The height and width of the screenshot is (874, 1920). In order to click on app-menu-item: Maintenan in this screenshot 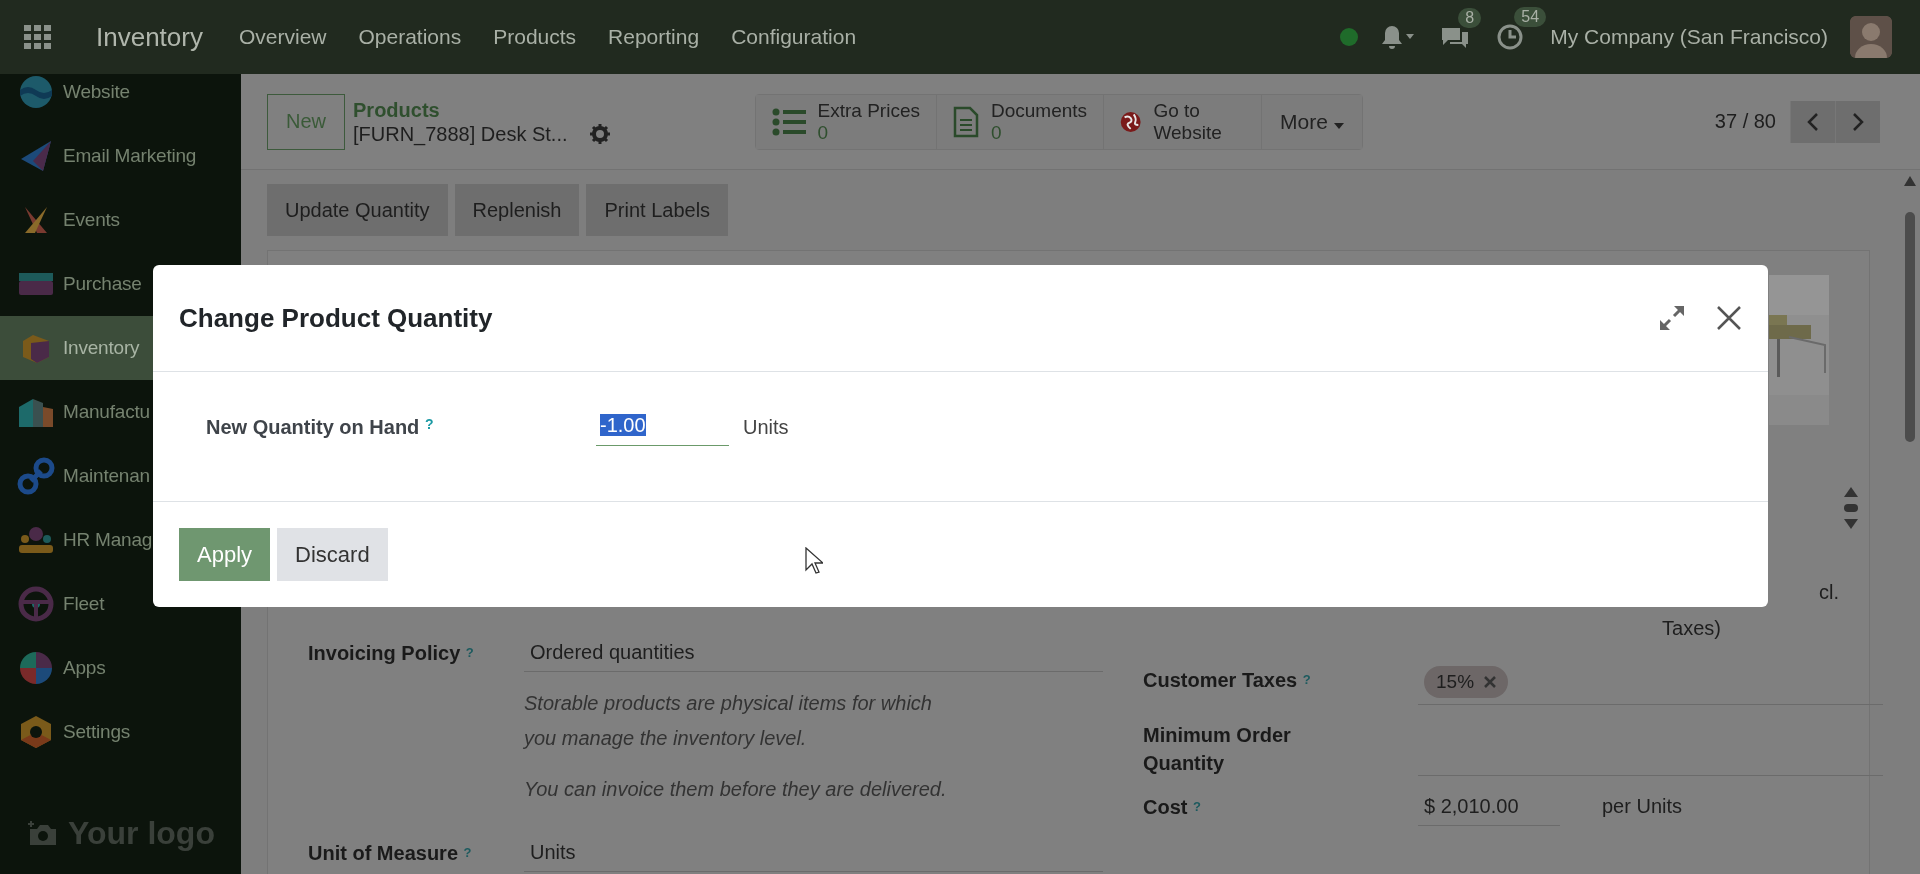, I will do `click(120, 476)`.